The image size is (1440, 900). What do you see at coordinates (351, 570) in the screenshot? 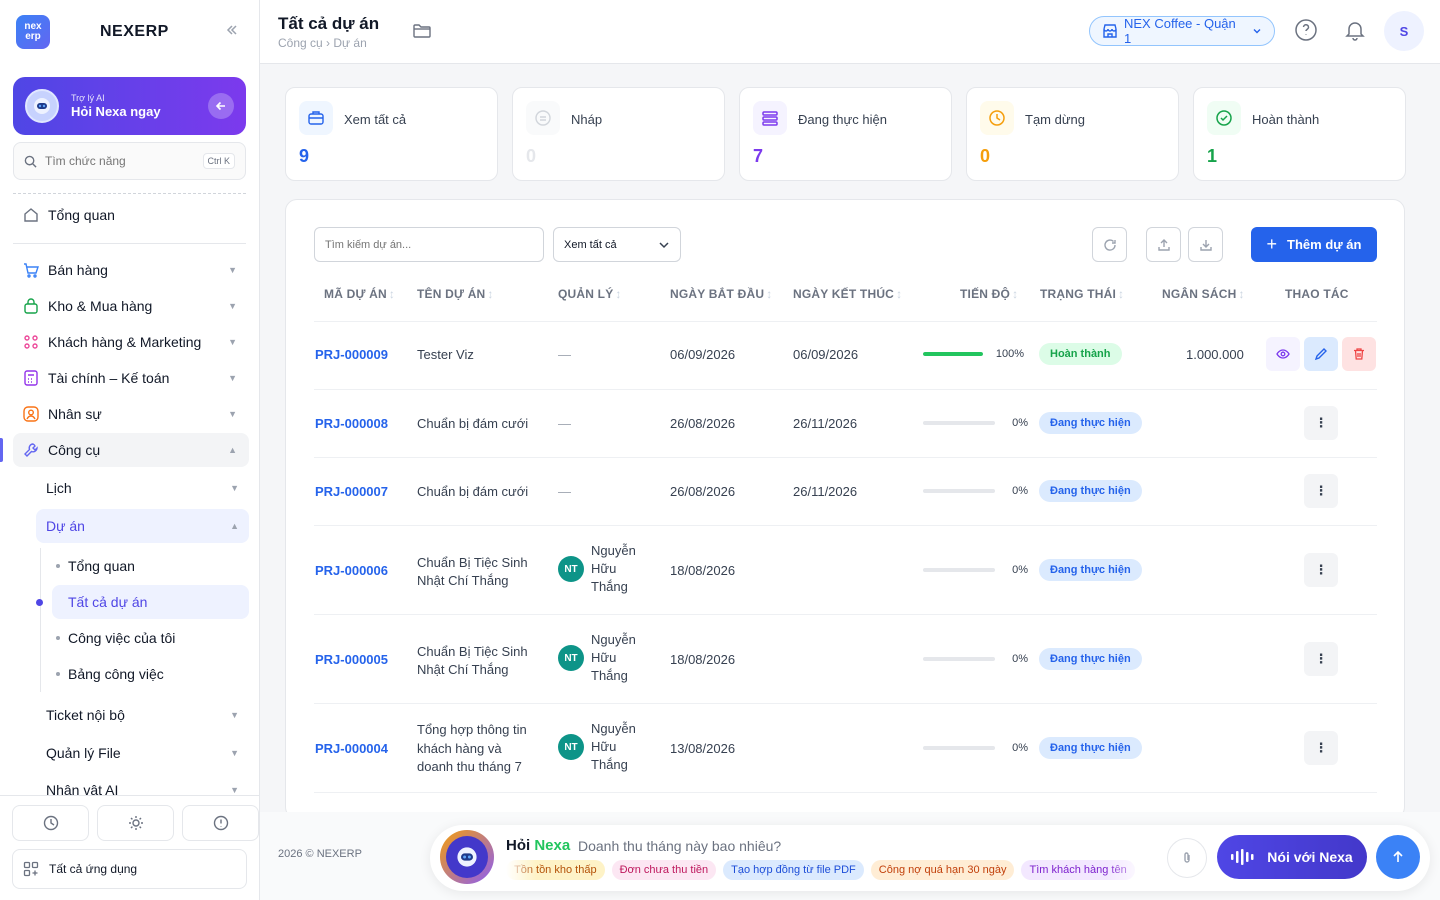
I see `project-code: PRJ-000006` at bounding box center [351, 570].